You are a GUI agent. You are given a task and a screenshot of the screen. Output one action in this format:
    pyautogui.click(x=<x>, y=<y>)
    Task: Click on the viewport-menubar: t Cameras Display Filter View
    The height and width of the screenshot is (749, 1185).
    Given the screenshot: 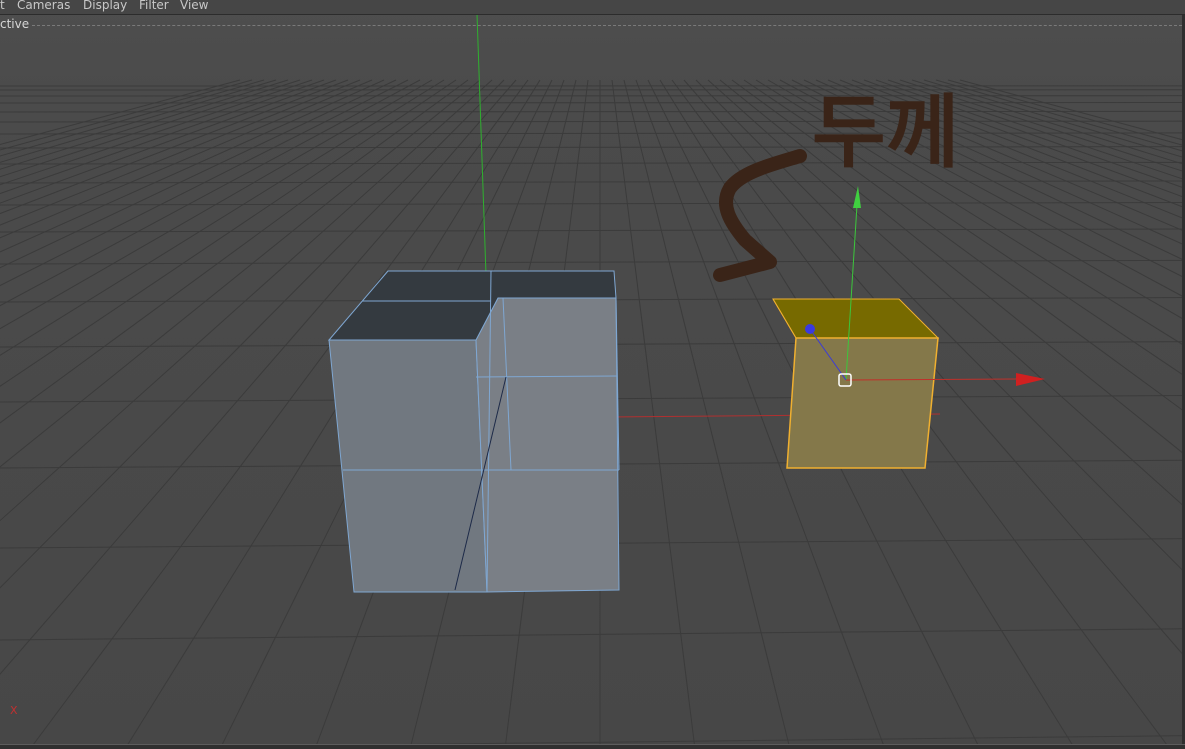 What is the action you would take?
    pyautogui.click(x=592, y=7)
    